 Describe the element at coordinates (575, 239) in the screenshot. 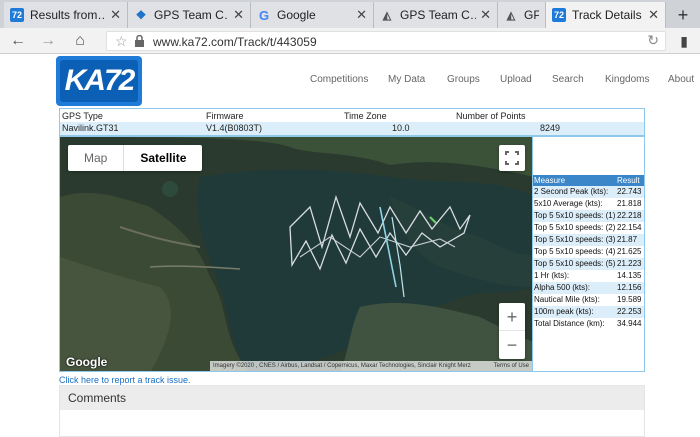

I see `measure-label: Top 5 5x10 speeds: (3)` at that location.